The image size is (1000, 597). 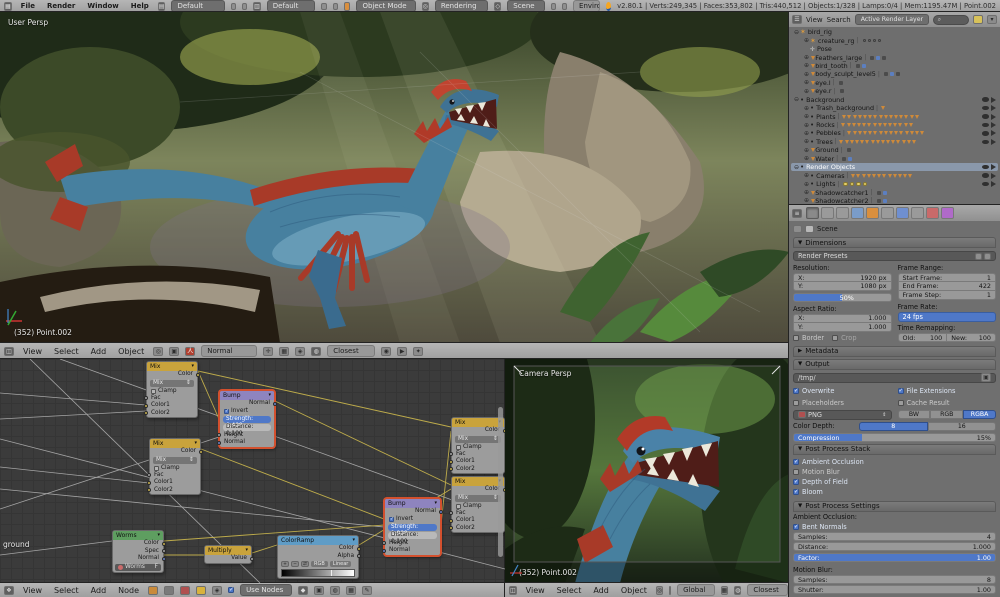 I want to click on shading-icon, so click(x=670, y=590).